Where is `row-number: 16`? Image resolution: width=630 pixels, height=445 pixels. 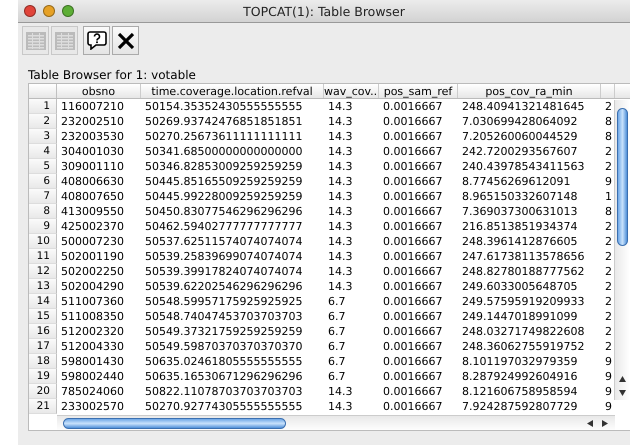
row-number: 16 is located at coordinates (43, 331).